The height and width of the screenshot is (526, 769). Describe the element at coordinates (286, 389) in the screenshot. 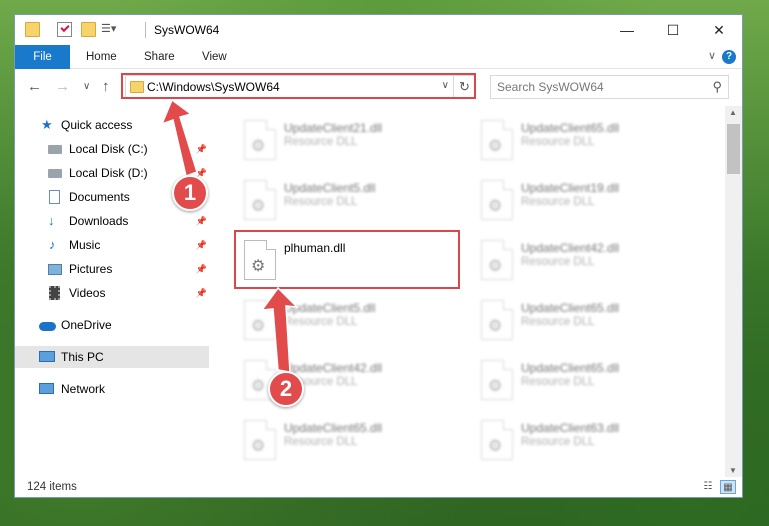

I see `step-2-badge: 2` at that location.